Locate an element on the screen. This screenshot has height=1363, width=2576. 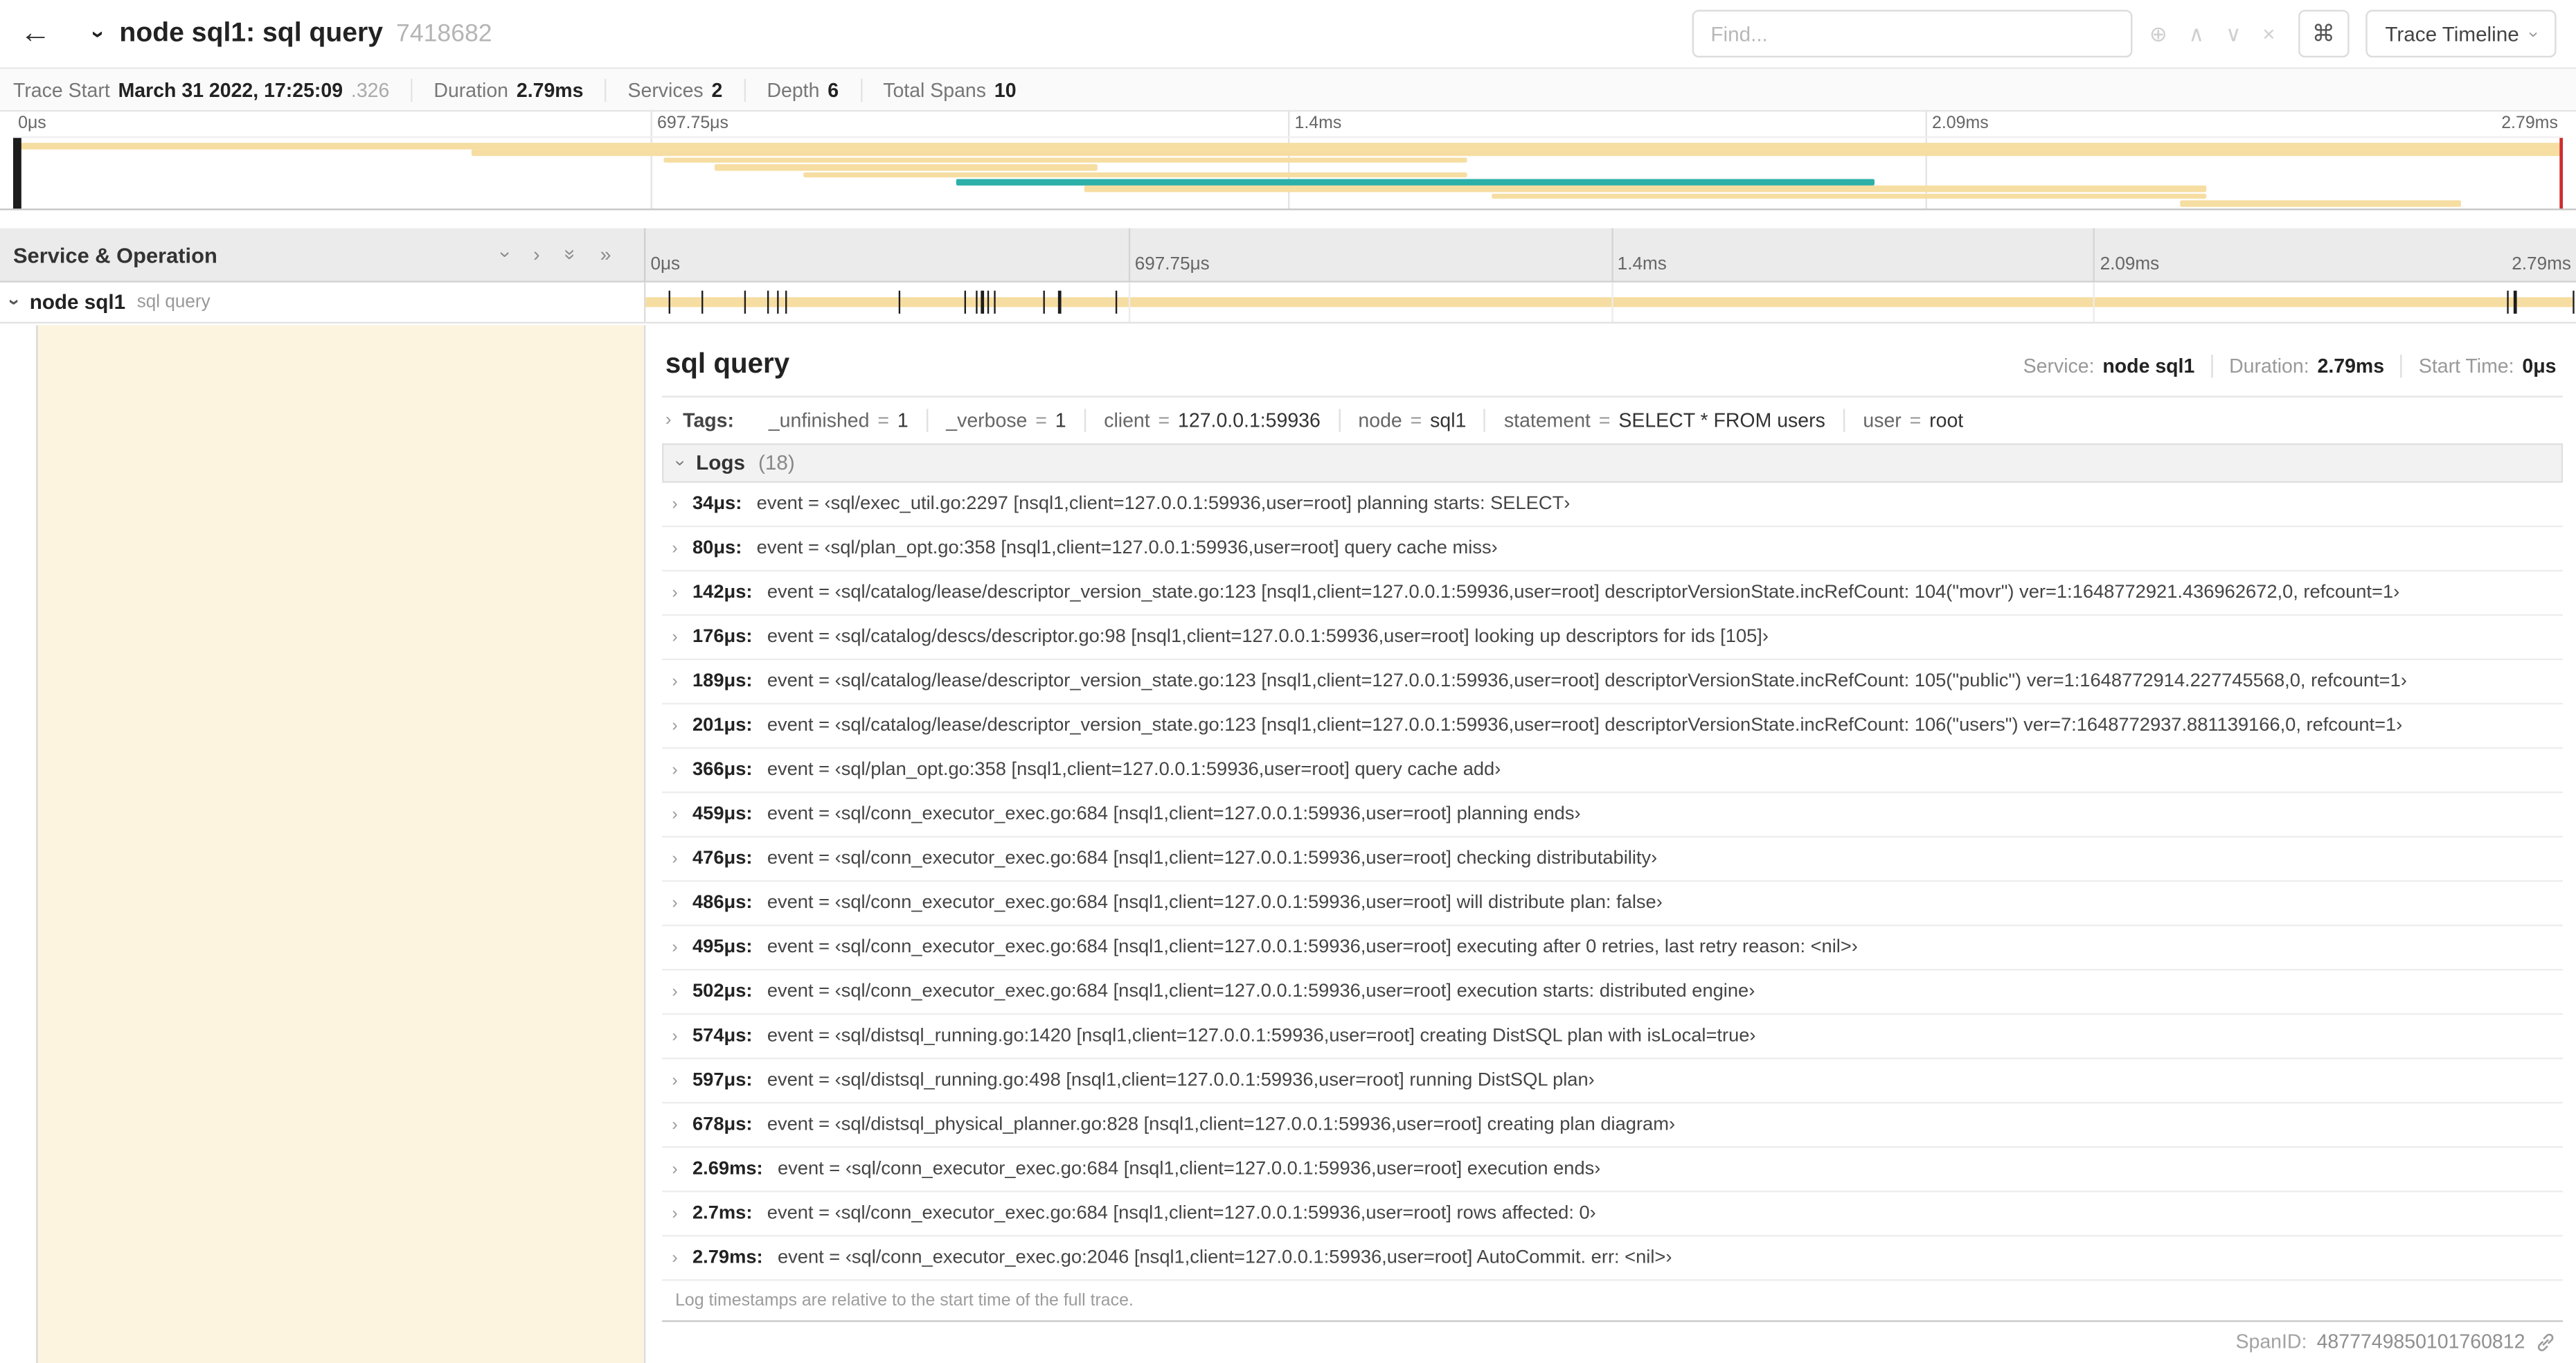
meta-value: 2.79ms is located at coordinates (2351, 367).